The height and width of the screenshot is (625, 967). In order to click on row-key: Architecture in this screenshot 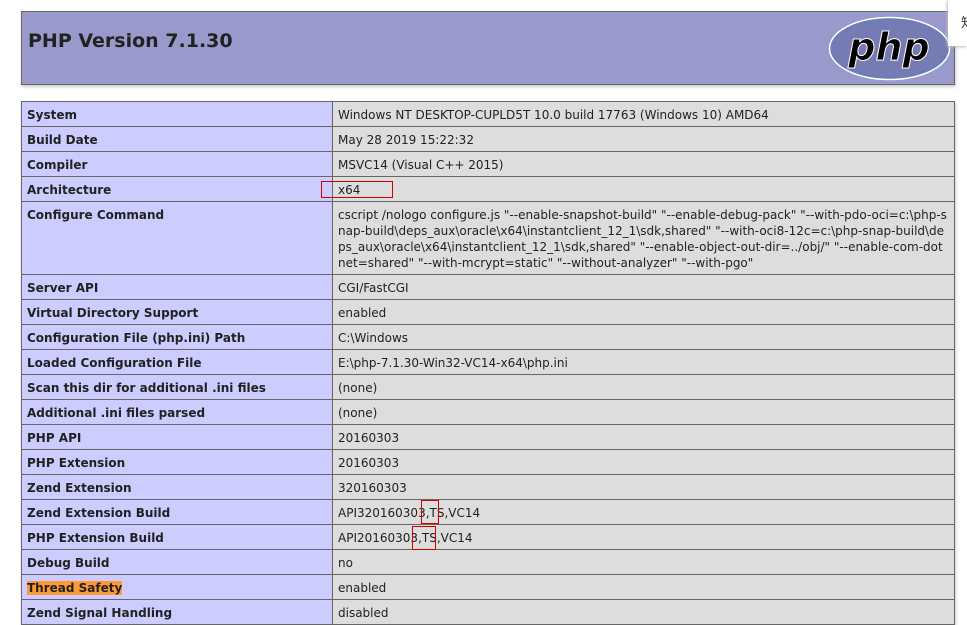, I will do `click(177, 189)`.